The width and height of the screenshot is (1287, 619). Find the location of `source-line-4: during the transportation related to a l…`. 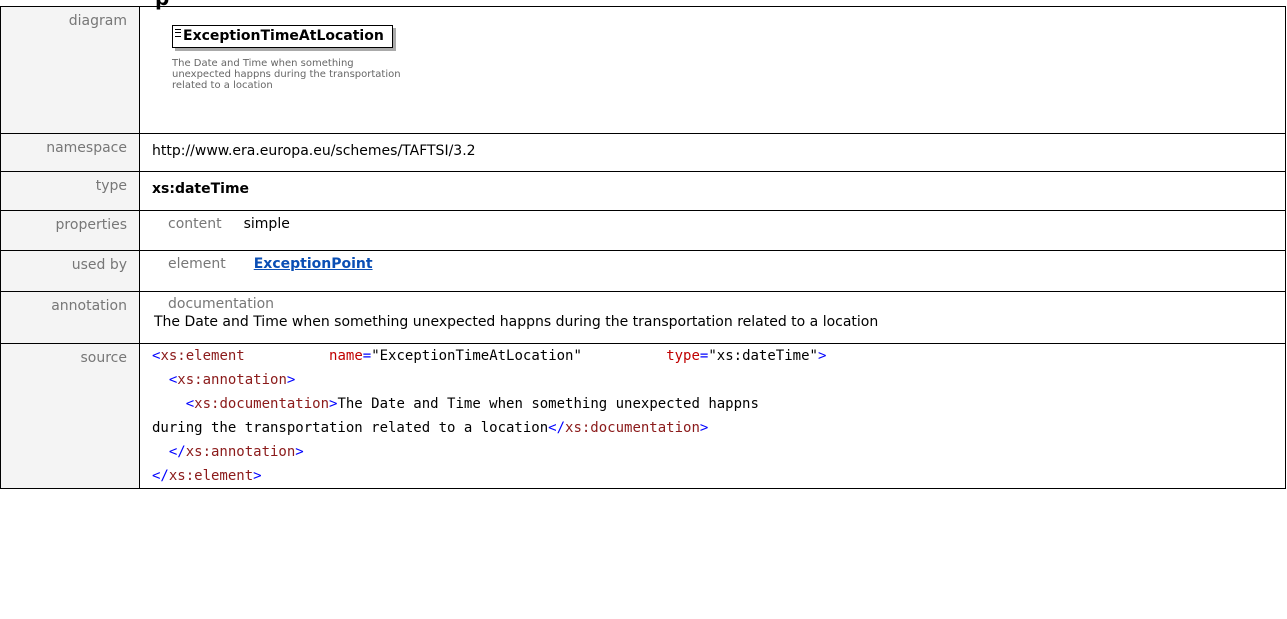

source-line-4: during the transportation related to a l… is located at coordinates (430, 428).